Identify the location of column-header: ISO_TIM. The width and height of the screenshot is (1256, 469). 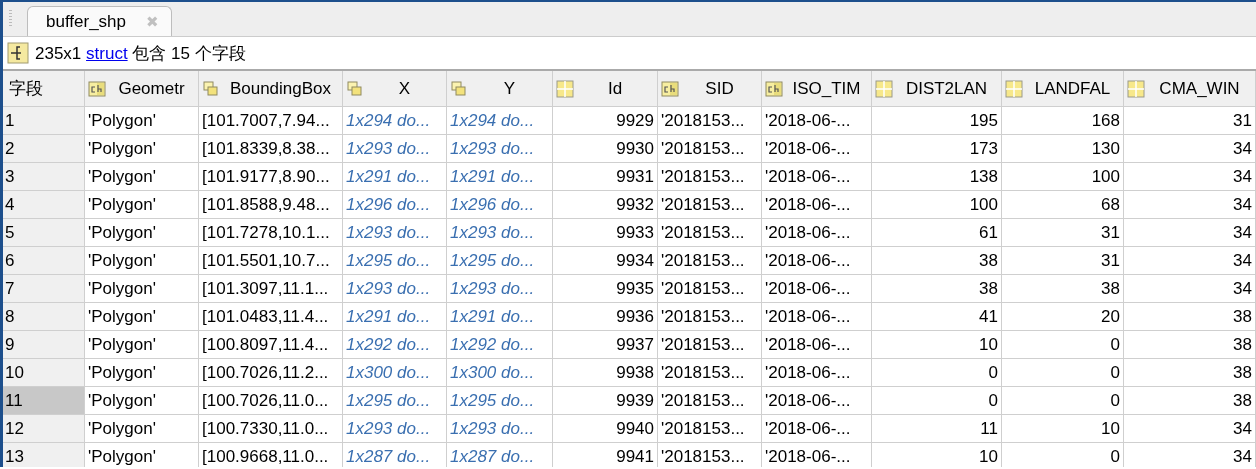
(817, 89).